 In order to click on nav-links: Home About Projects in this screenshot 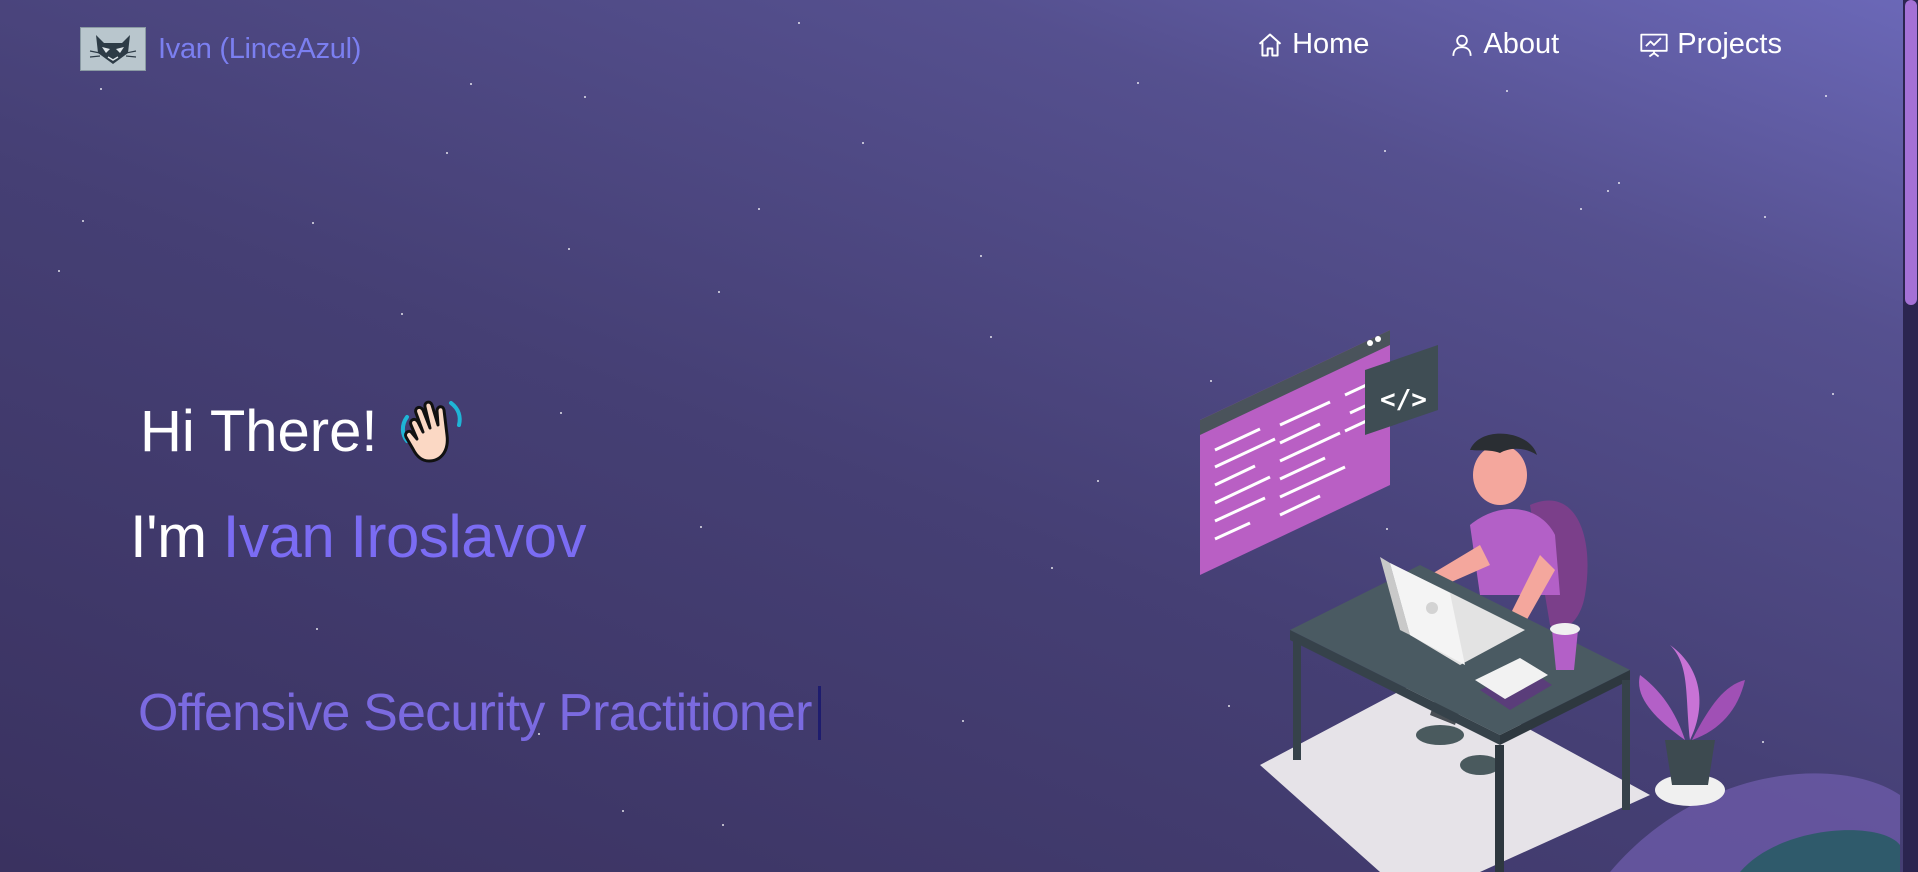, I will do `click(1479, 44)`.